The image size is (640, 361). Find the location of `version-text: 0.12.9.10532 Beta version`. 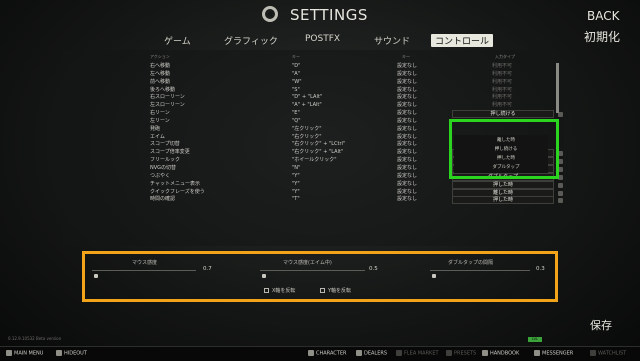

version-text: 0.12.9.10532 Beta version is located at coordinates (35, 338).